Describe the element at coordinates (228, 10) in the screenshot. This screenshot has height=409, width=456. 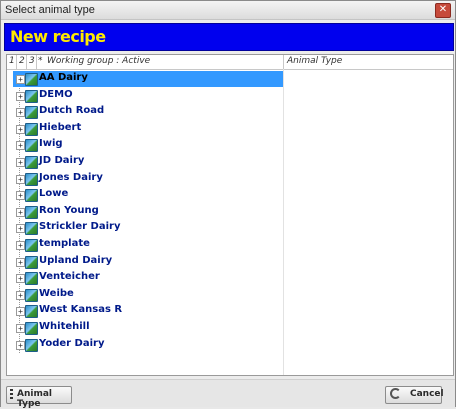
I see `title-bar: Select animal type ✕` at that location.